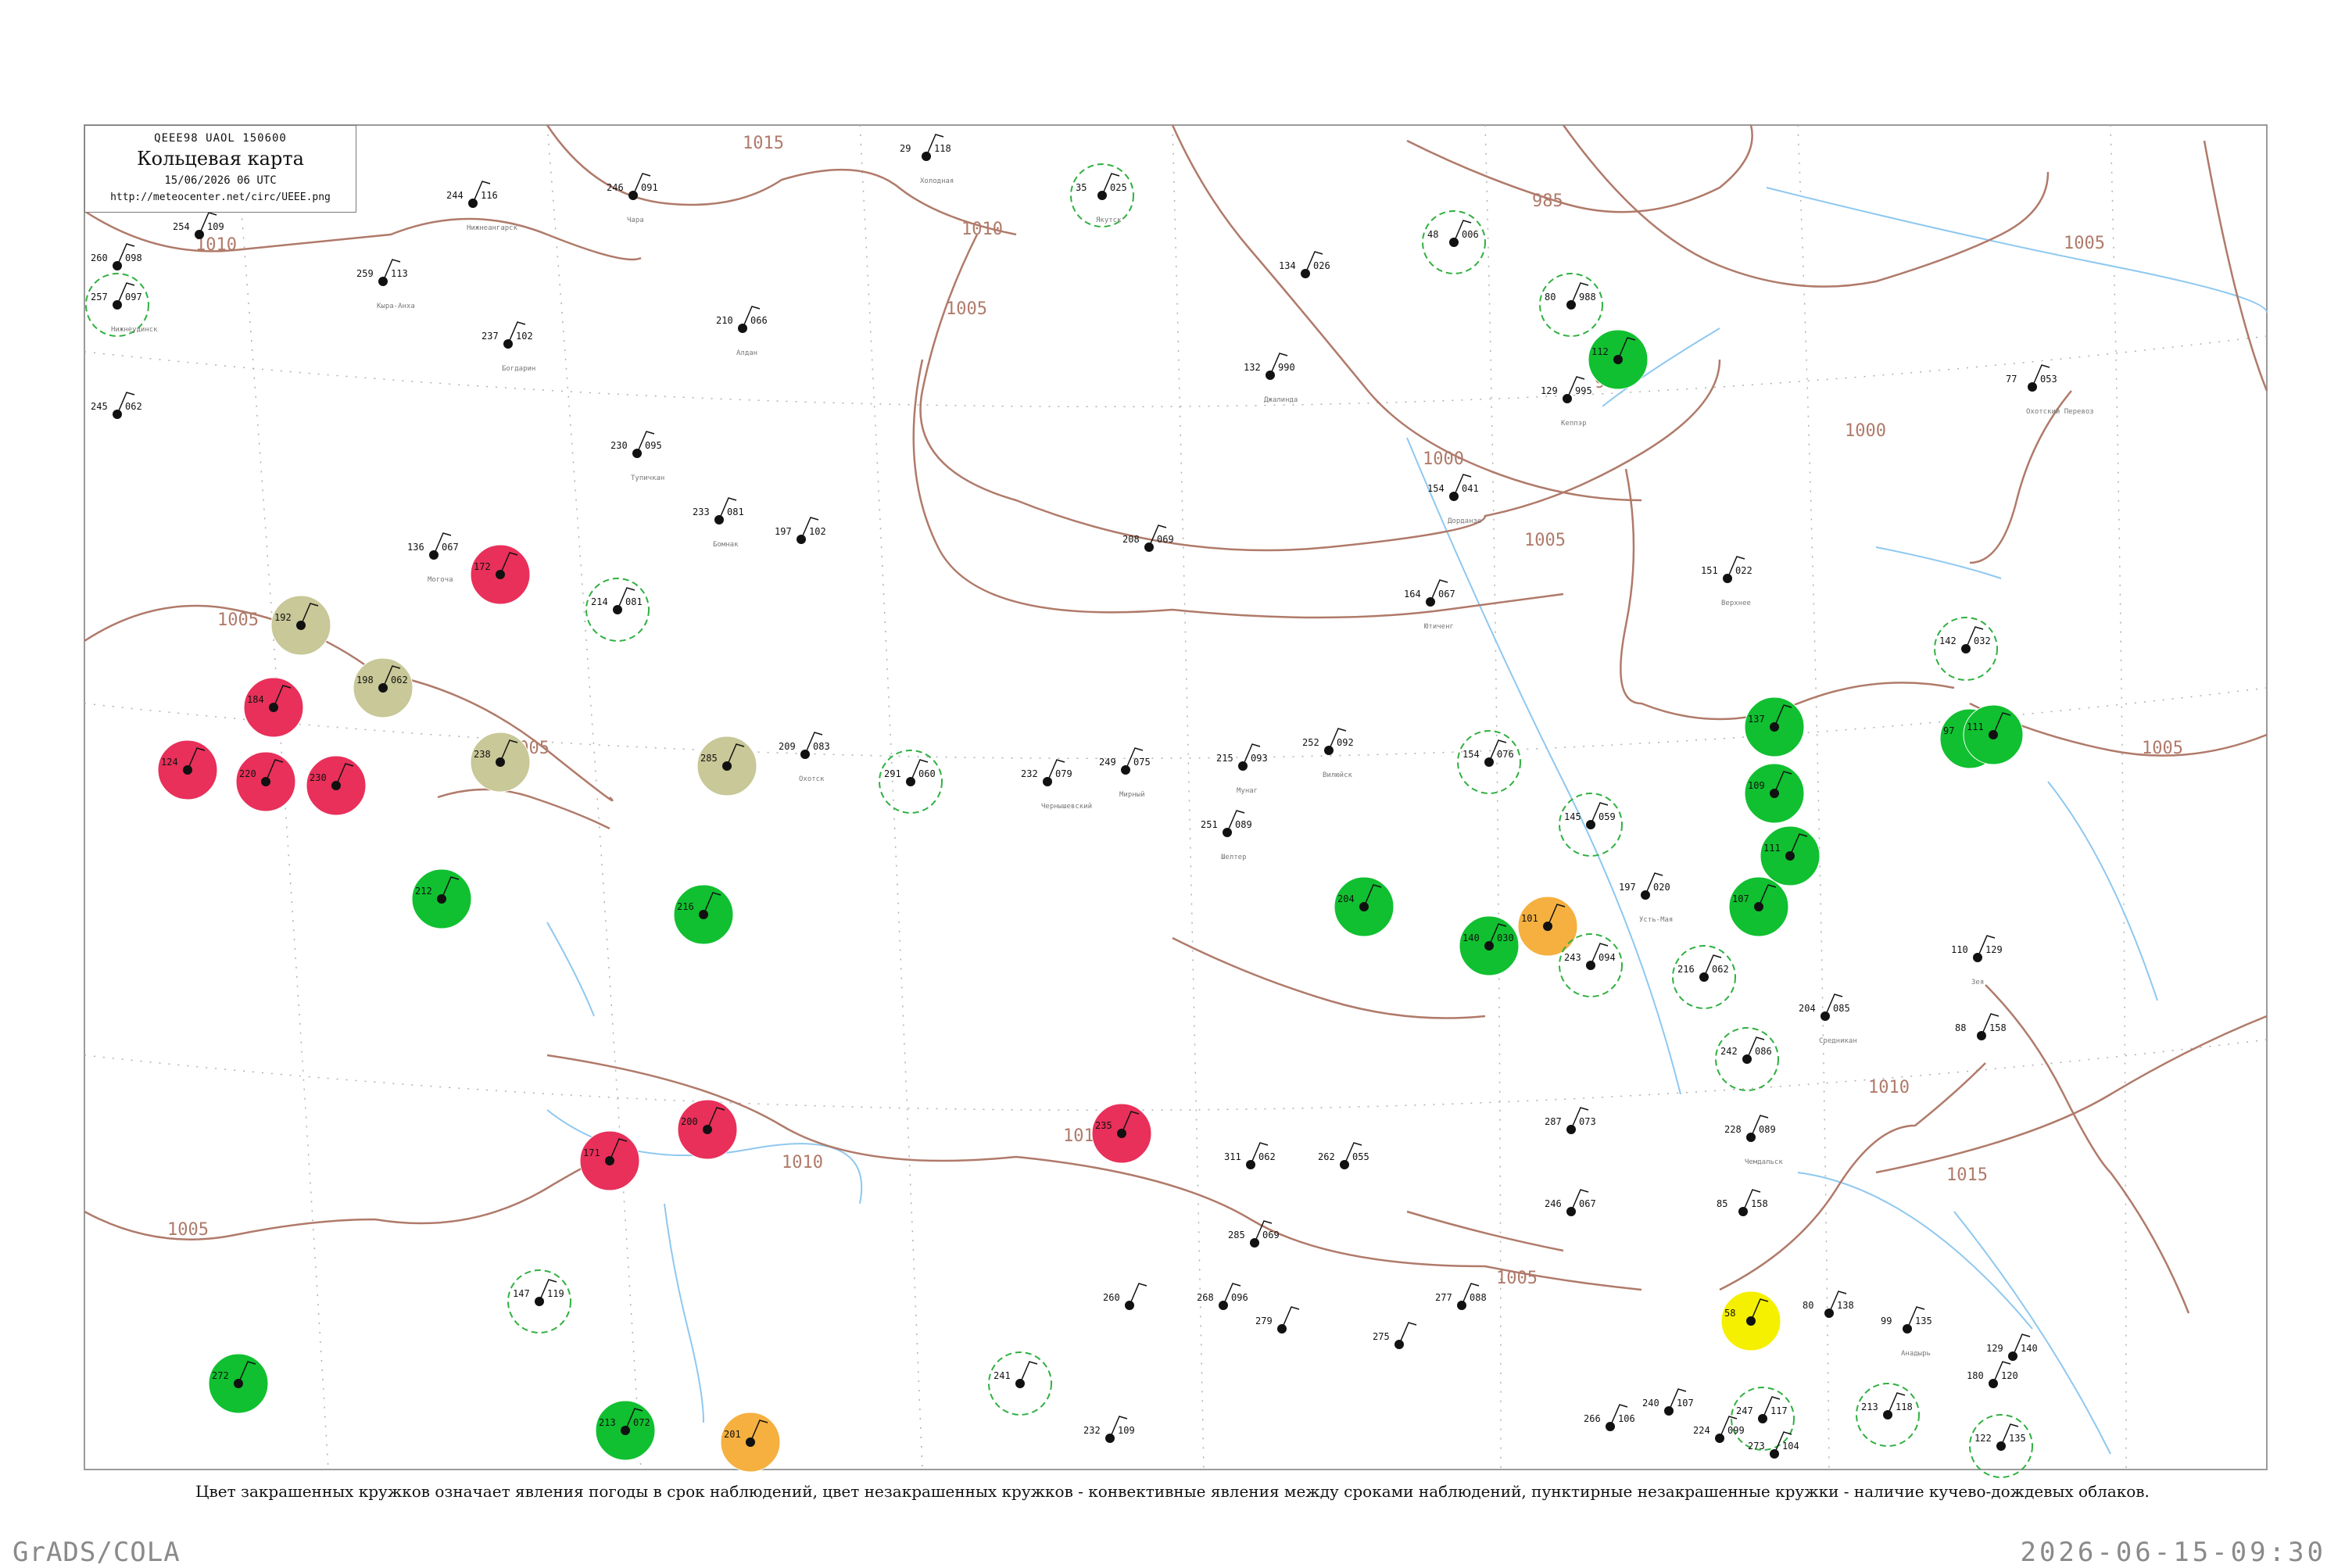 The height and width of the screenshot is (1568, 2345). Describe the element at coordinates (1977, 960) in the screenshot. I see `station-plain: 110 129 Зея` at that location.